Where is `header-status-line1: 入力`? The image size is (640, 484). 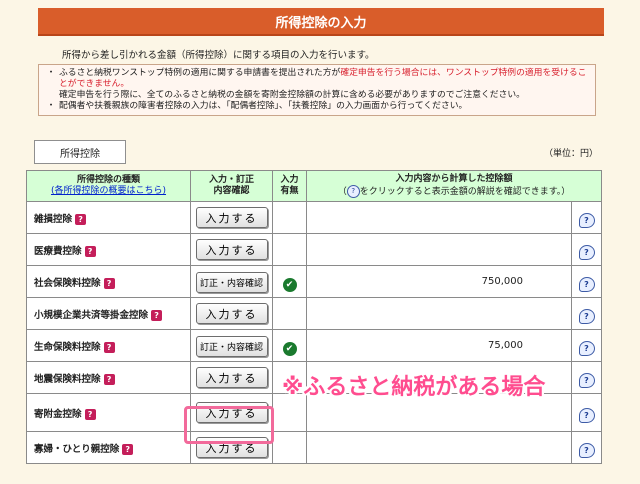
header-status-line1: 入力 is located at coordinates (289, 180).